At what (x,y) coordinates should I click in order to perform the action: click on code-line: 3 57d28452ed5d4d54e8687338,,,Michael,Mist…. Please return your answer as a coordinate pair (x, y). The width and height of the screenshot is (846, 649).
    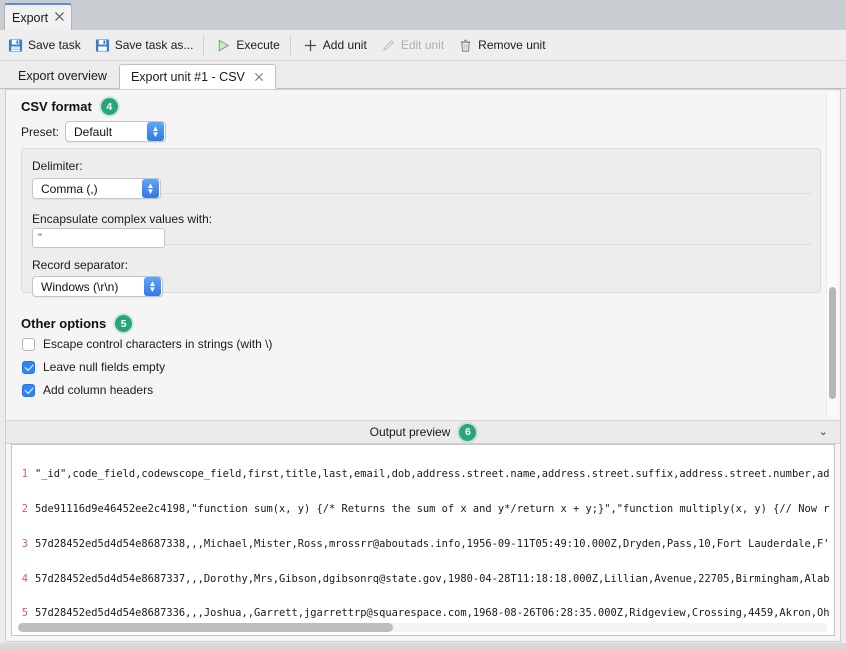
    Looking at the image, I should click on (423, 544).